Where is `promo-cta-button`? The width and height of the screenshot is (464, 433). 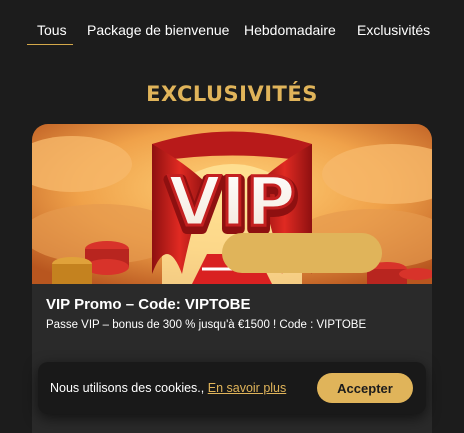
promo-cta-button is located at coordinates (302, 253).